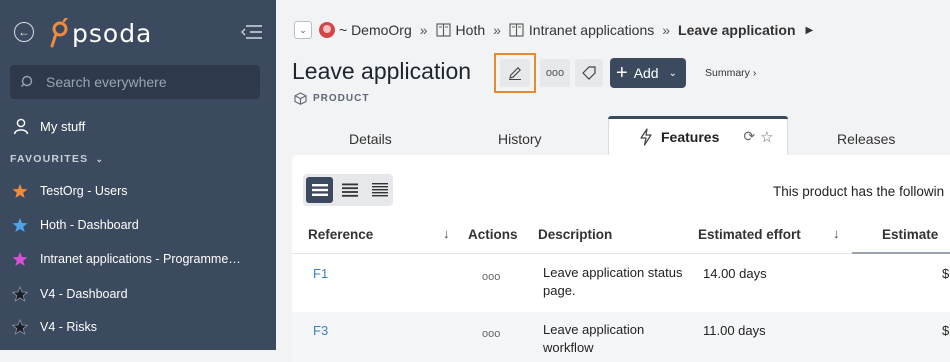 This screenshot has height=362, width=950. I want to click on list-medium-icon, so click(349, 190).